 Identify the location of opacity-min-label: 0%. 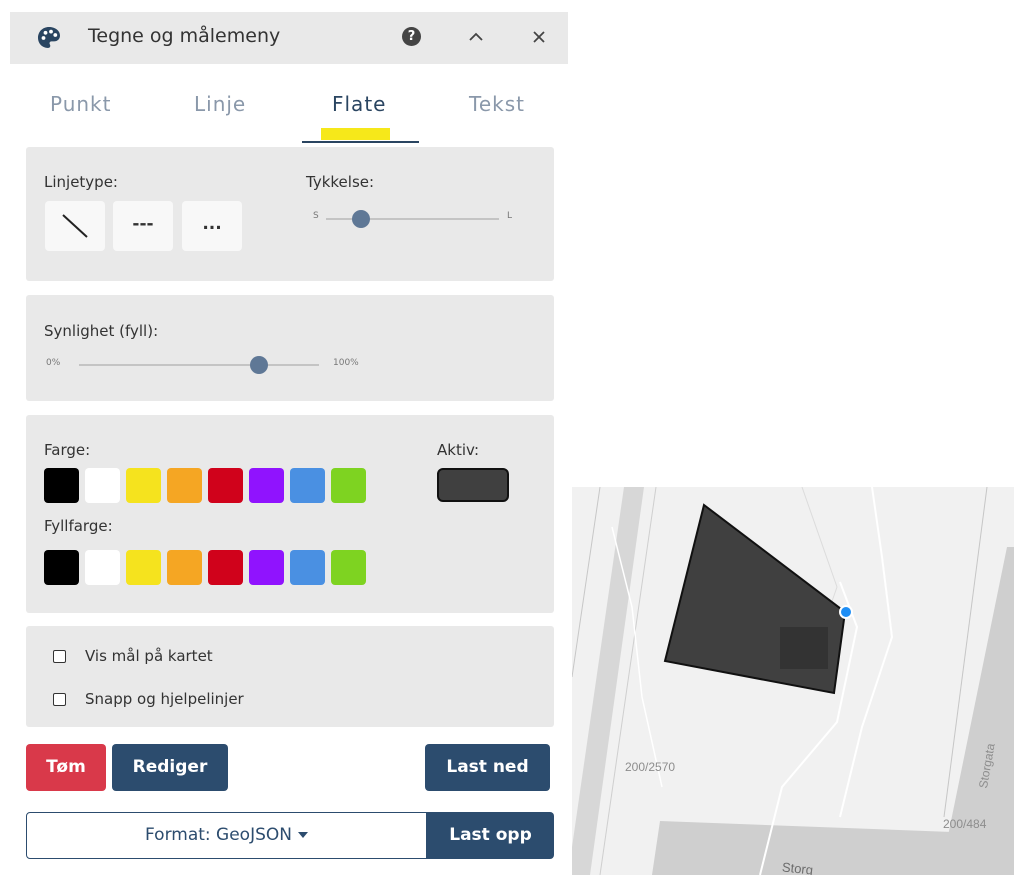
(53, 363).